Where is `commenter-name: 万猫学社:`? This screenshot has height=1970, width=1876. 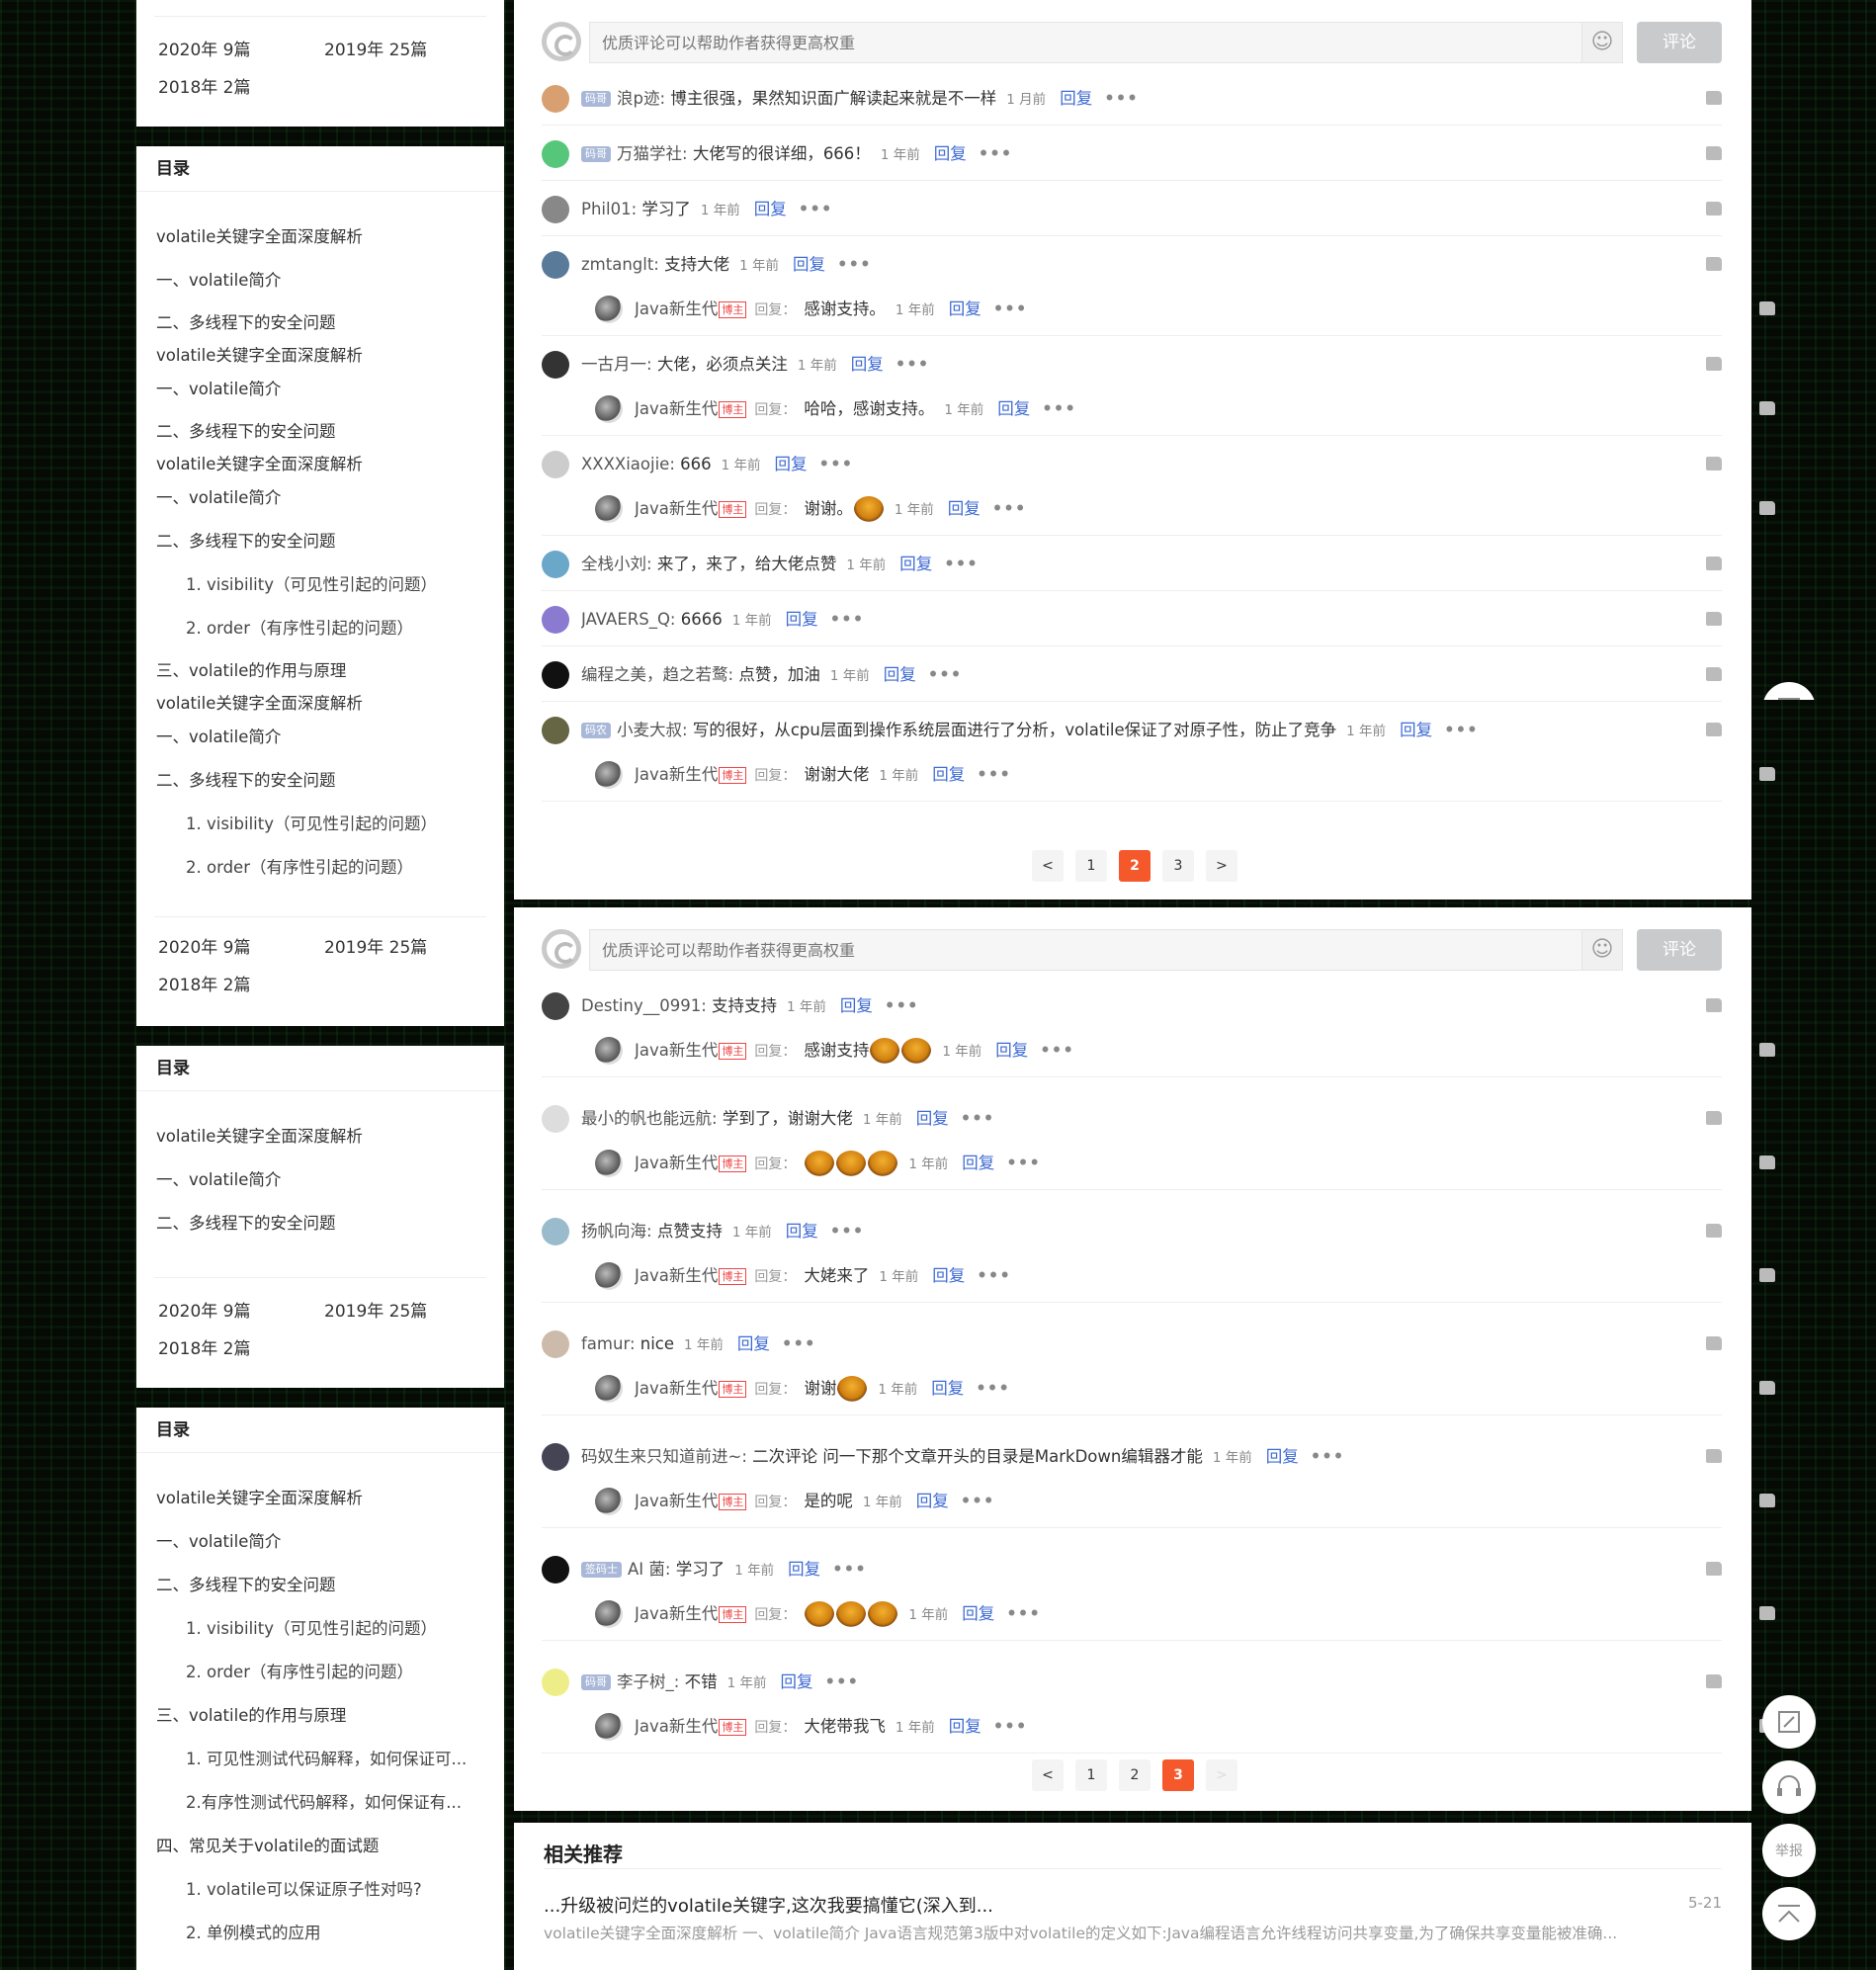 commenter-name: 万猫学社: is located at coordinates (652, 153).